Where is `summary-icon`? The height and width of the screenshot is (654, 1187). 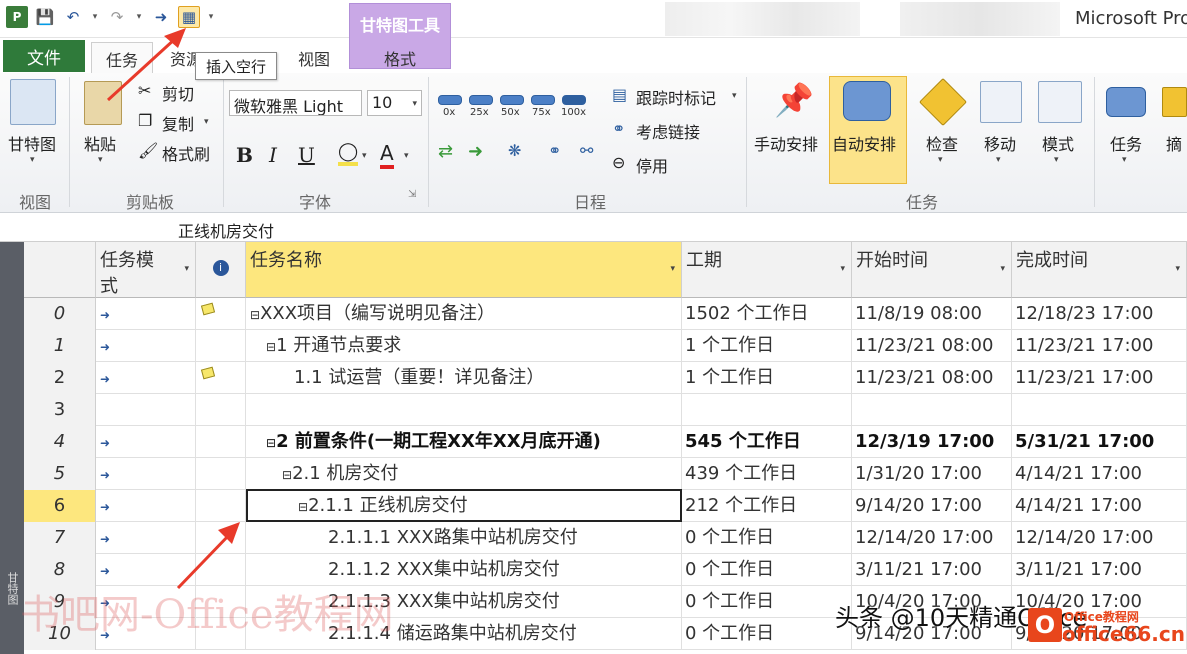 summary-icon is located at coordinates (1174, 102).